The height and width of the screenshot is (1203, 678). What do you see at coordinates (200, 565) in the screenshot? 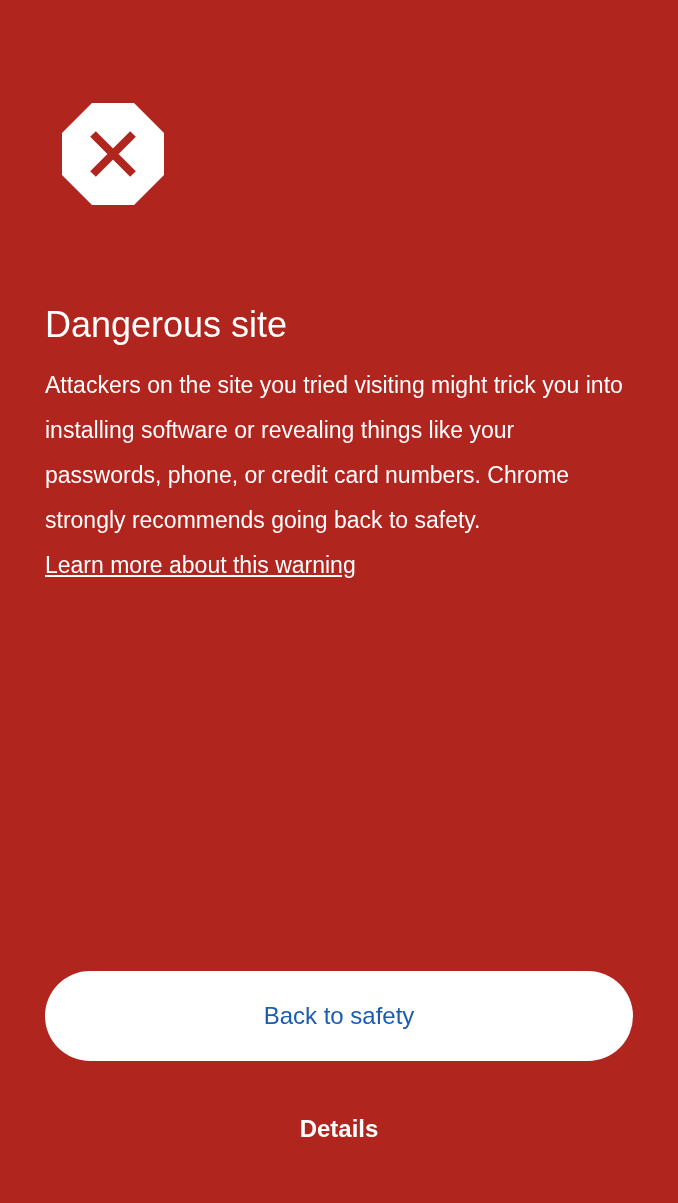
I see `learn-more-link: Learn more about this warning` at bounding box center [200, 565].